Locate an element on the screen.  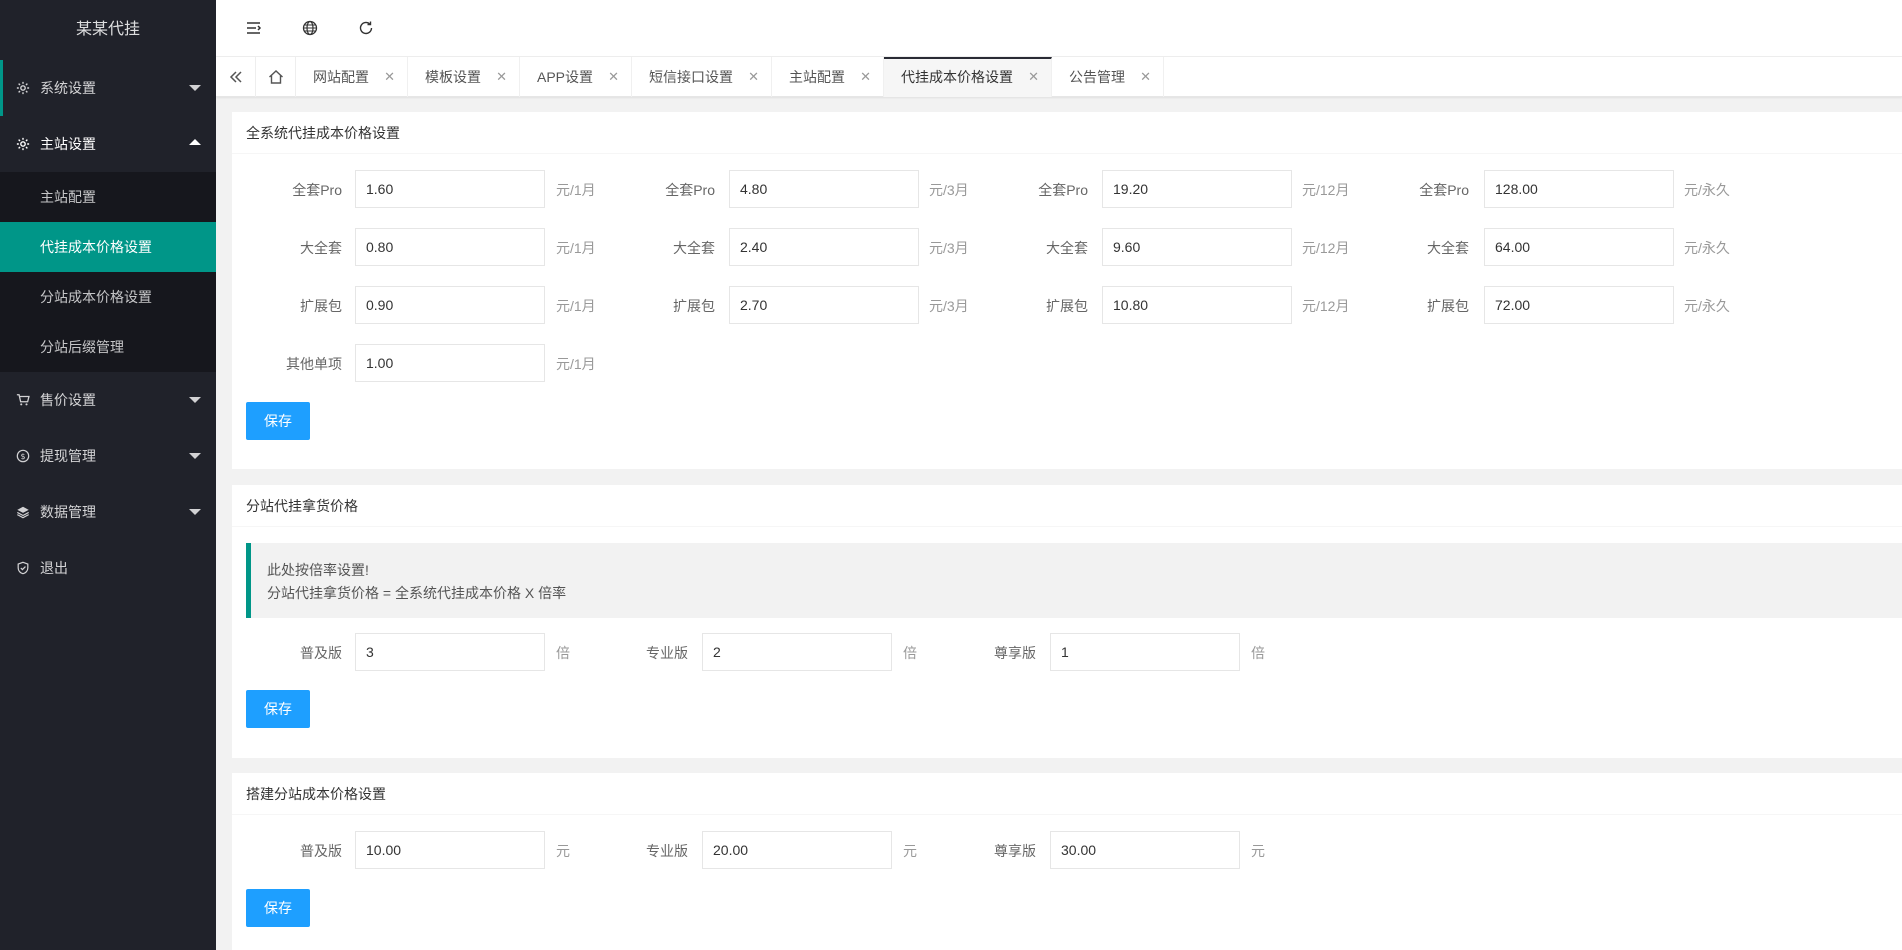
unit-label: 元/永久 is located at coordinates (1707, 306).